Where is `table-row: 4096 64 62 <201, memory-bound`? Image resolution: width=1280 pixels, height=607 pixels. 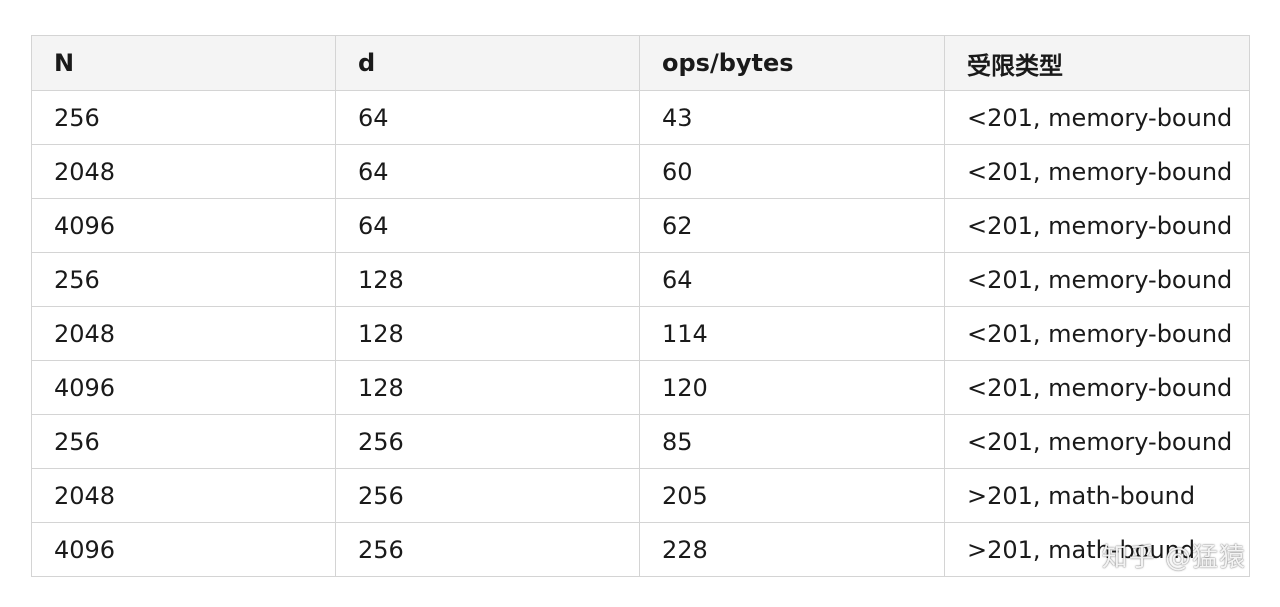 table-row: 4096 64 62 <201, memory-bound is located at coordinates (640, 225).